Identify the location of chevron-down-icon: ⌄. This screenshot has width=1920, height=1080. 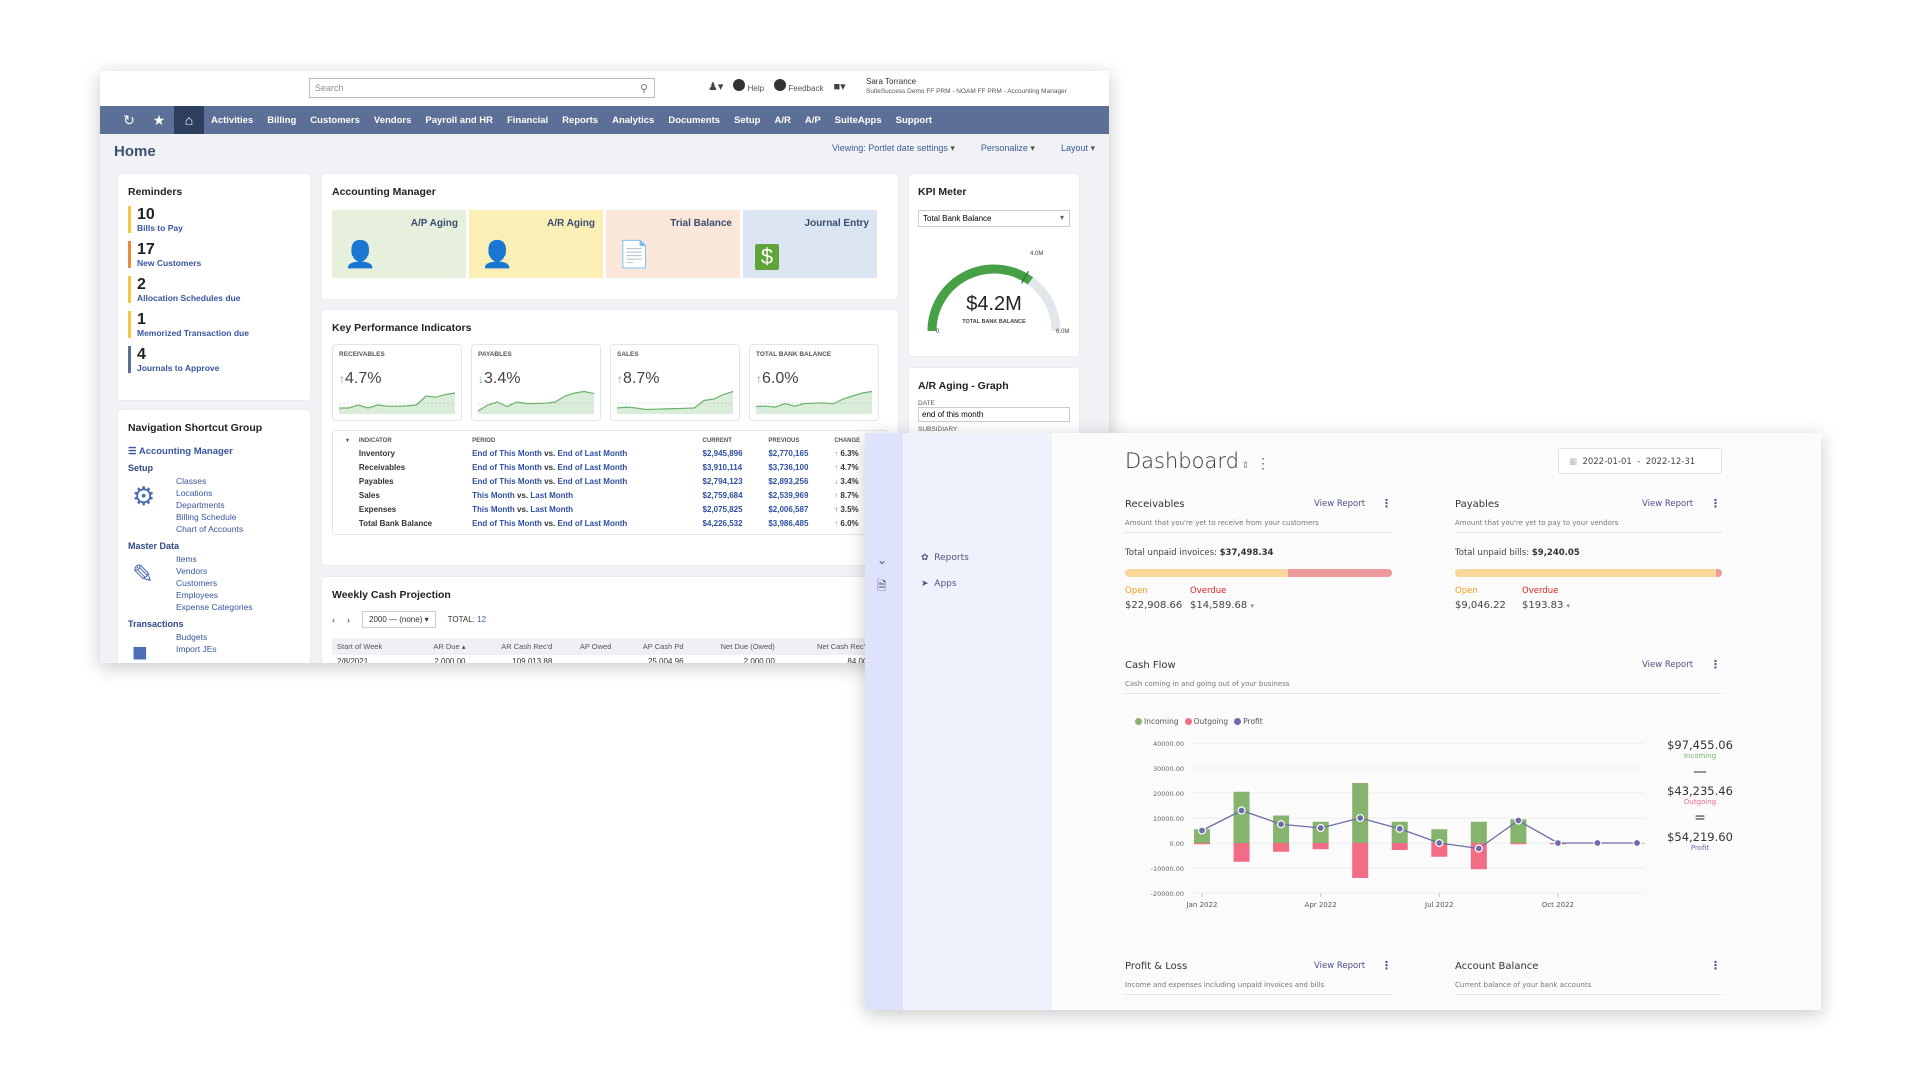
(882, 560).